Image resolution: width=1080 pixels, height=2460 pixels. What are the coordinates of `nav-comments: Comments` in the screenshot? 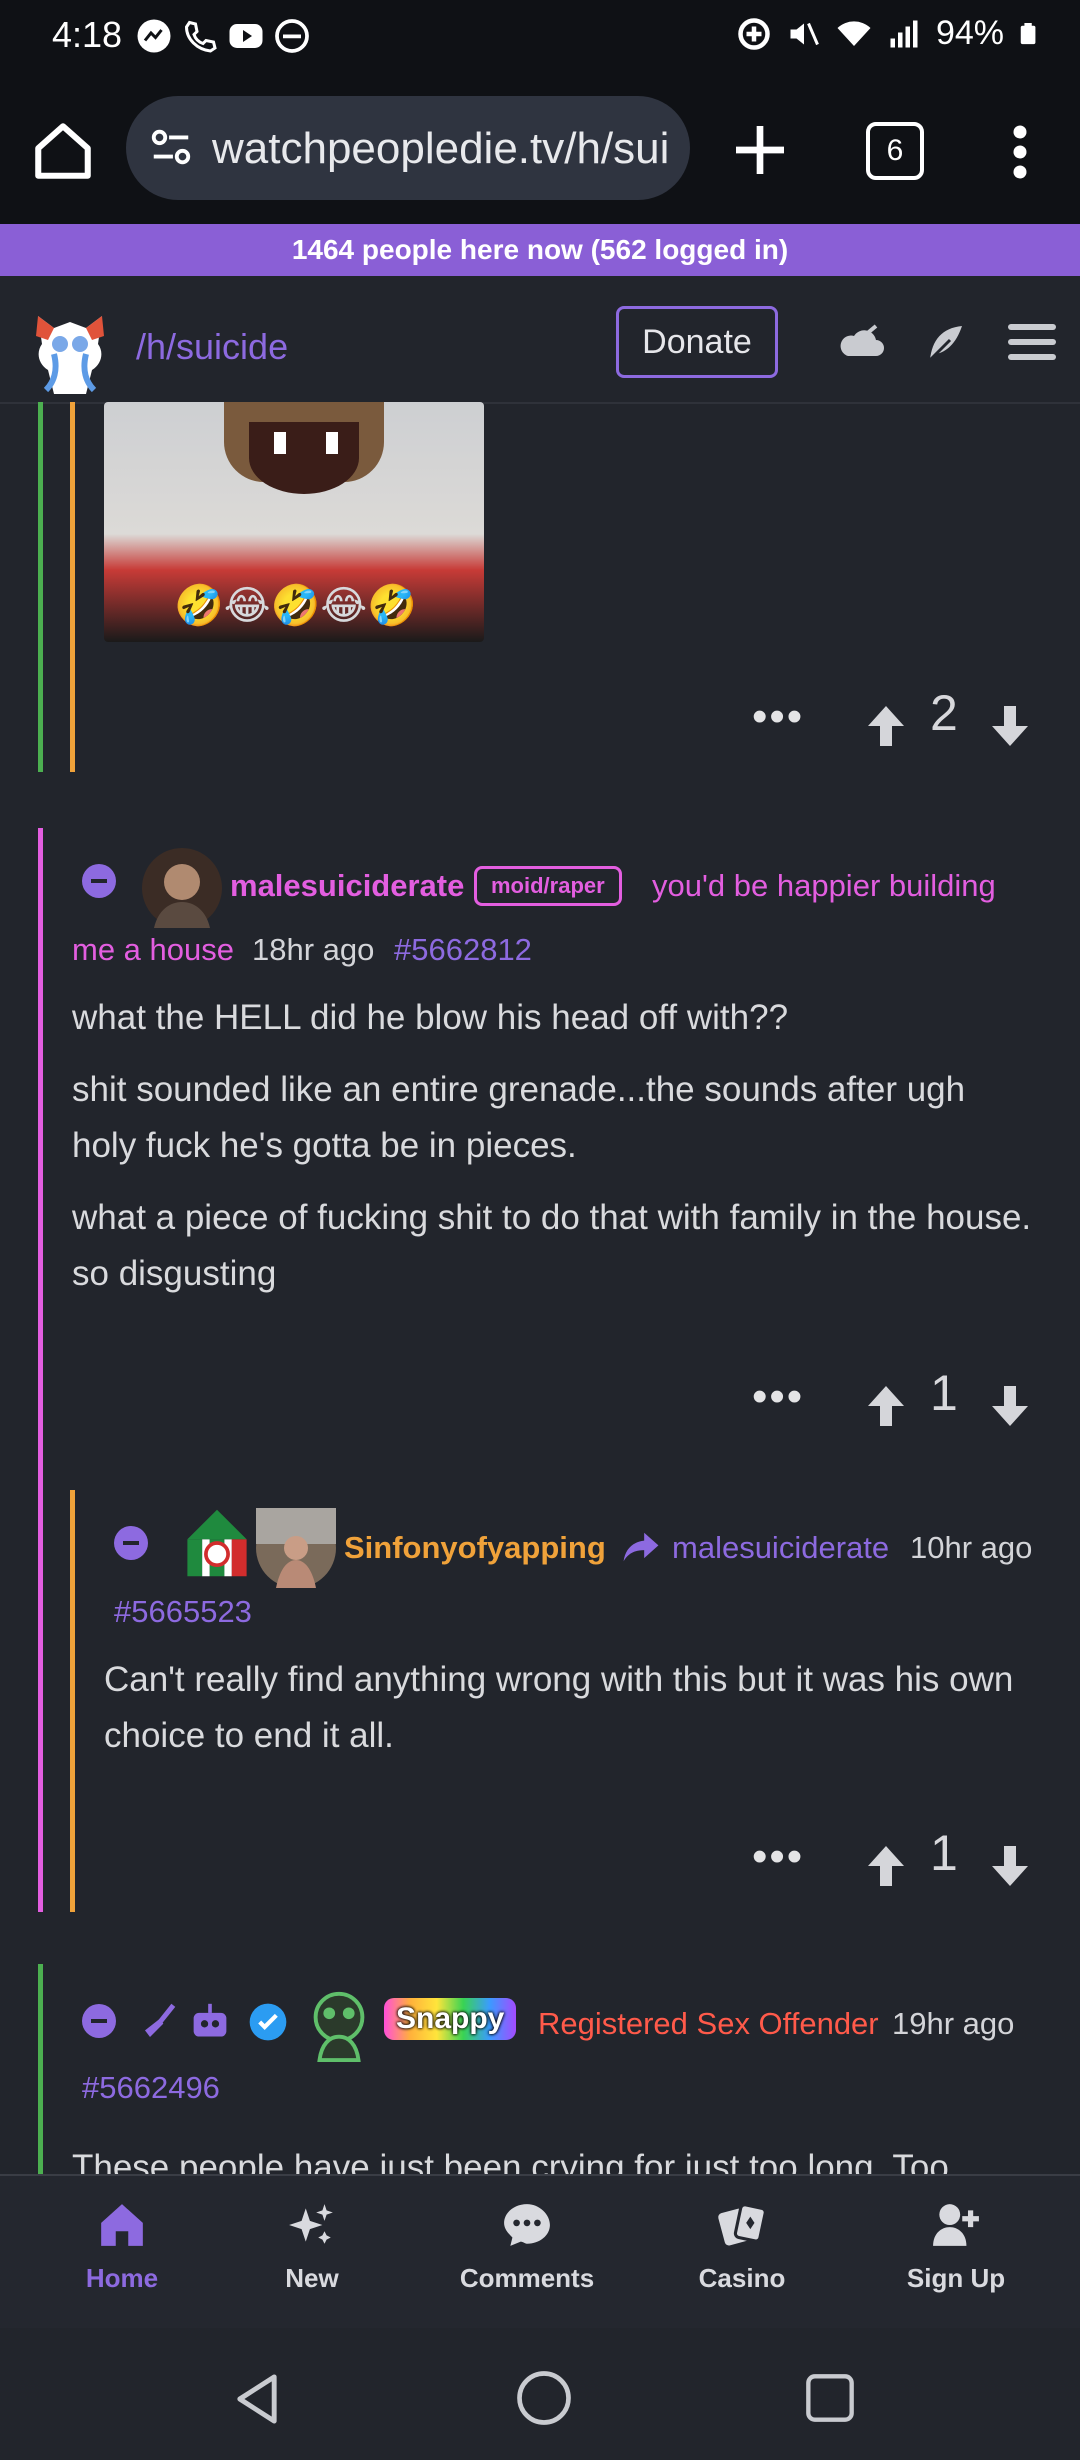 It's located at (527, 2247).